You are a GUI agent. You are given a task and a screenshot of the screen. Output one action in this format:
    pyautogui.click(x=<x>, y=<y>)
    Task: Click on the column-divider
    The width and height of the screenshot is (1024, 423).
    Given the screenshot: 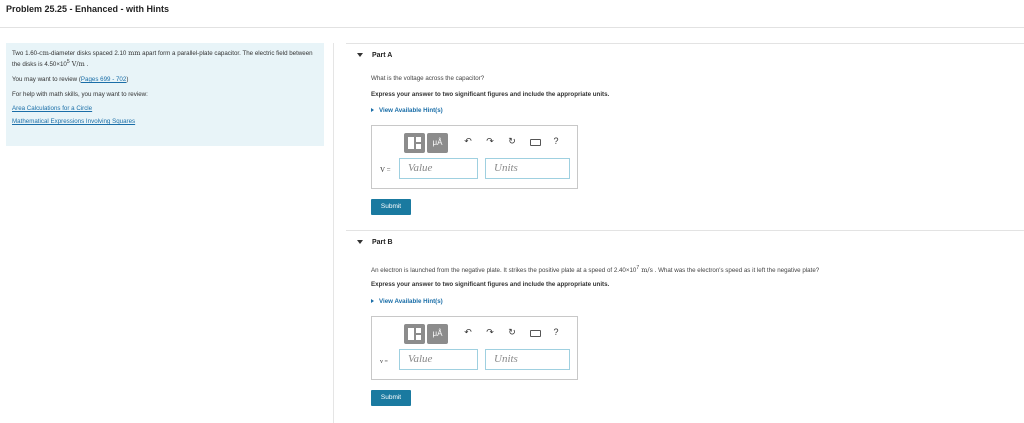 What is the action you would take?
    pyautogui.click(x=333, y=233)
    